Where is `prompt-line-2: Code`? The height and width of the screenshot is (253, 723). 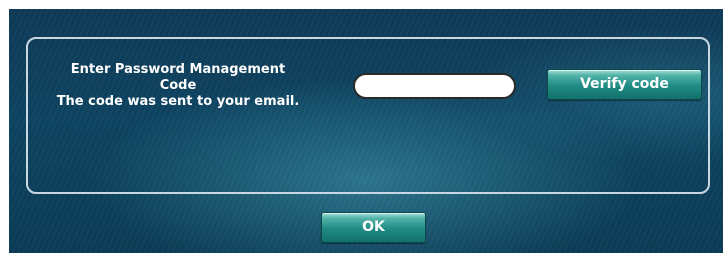 prompt-line-2: Code is located at coordinates (178, 85).